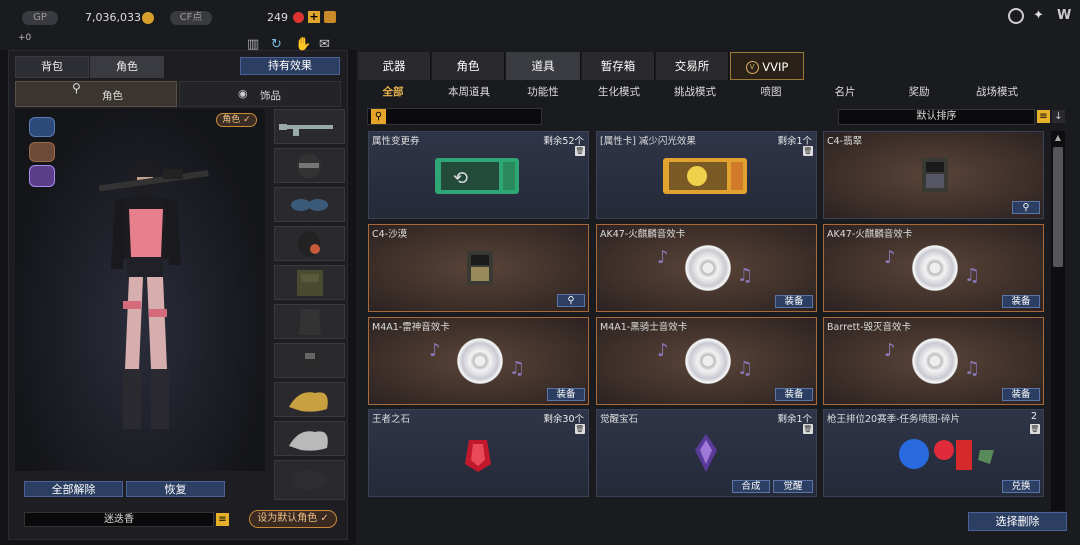 This screenshot has width=1080, height=545. I want to click on search-icon: ⚲, so click(378, 116).